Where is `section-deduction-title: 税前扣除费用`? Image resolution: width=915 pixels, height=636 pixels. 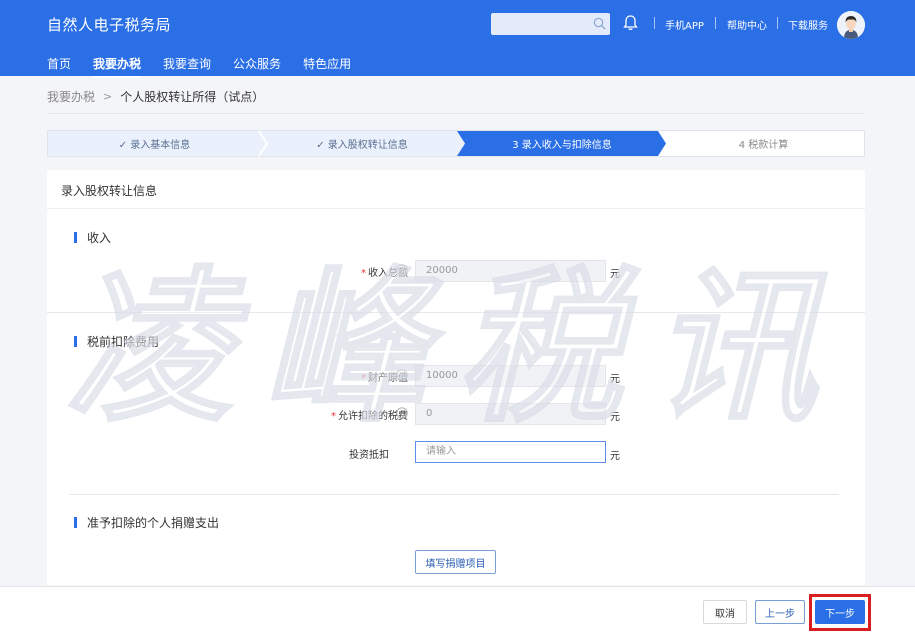 section-deduction-title: 税前扣除费用 is located at coordinates (116, 341).